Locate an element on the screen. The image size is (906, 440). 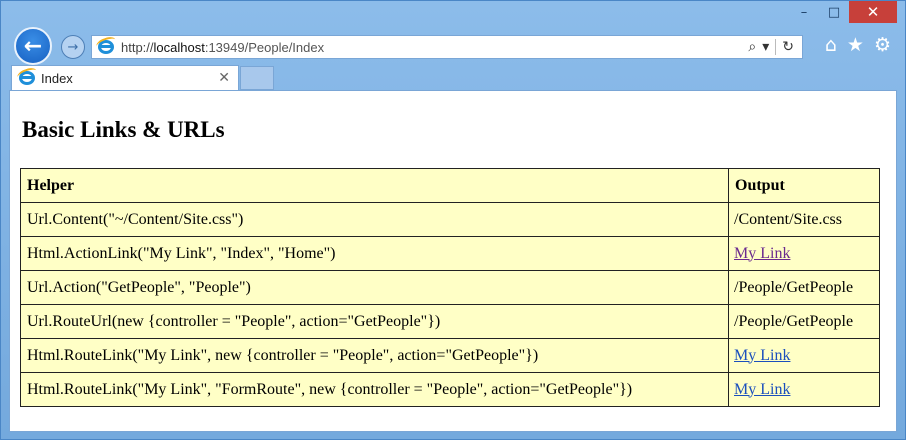
address-separator is located at coordinates (776, 47).